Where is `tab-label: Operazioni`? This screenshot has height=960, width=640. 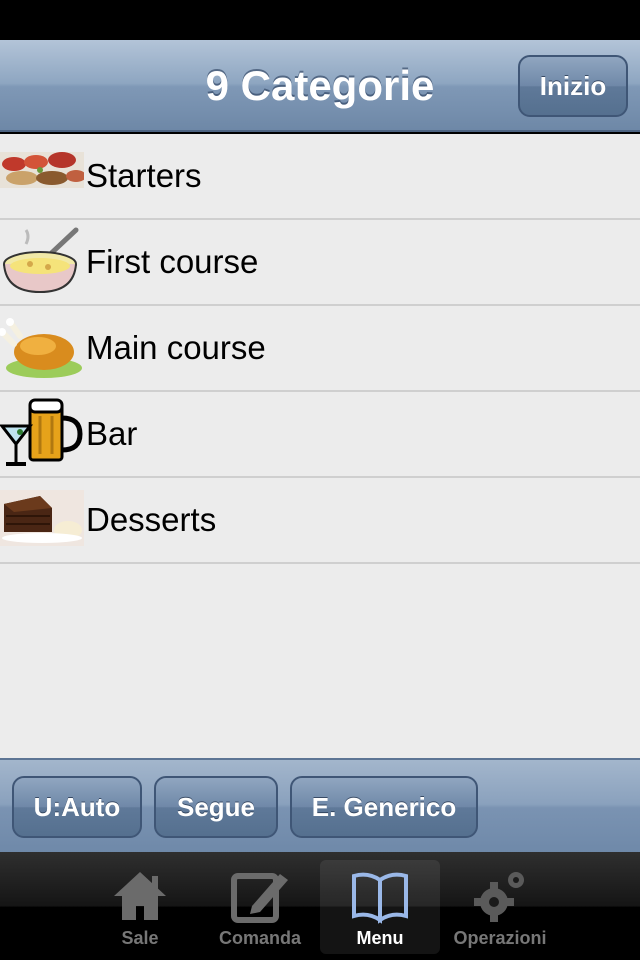
tab-label: Operazioni is located at coordinates (500, 938).